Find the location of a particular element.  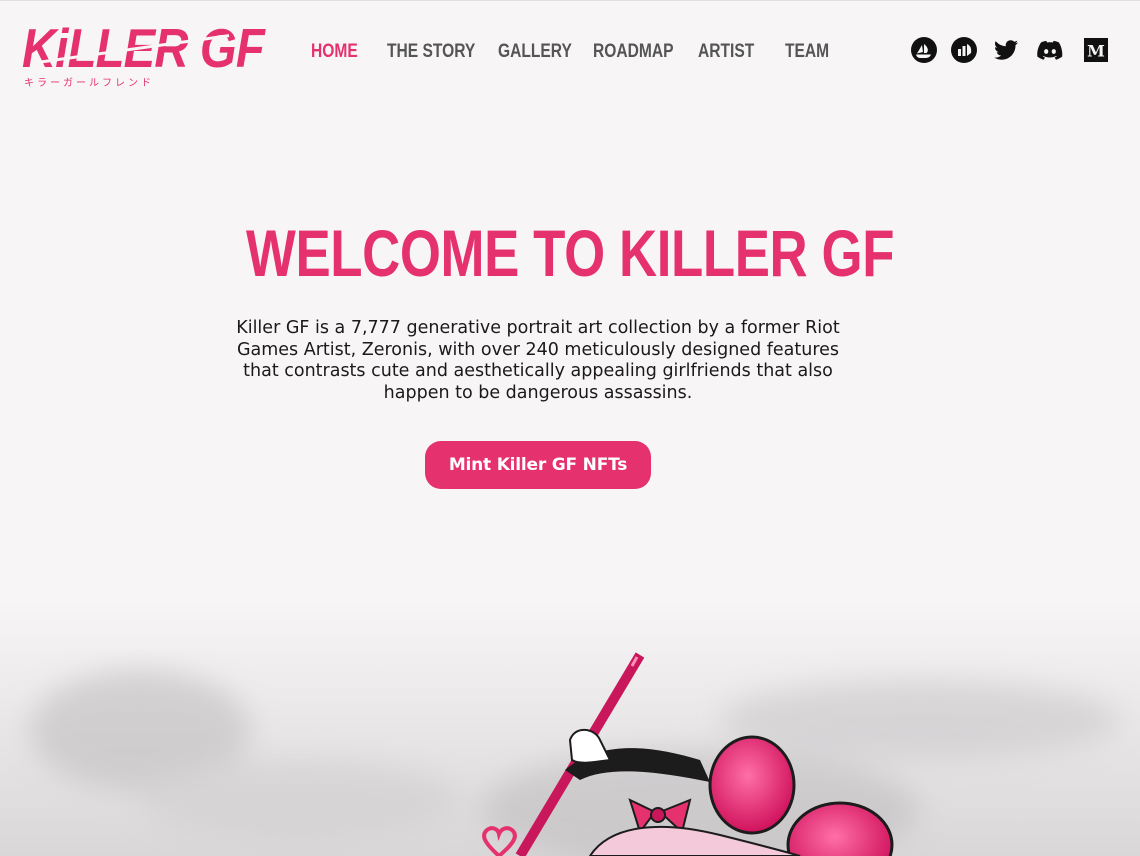

nav-item-gallery: GALLERY is located at coordinates (535, 52).